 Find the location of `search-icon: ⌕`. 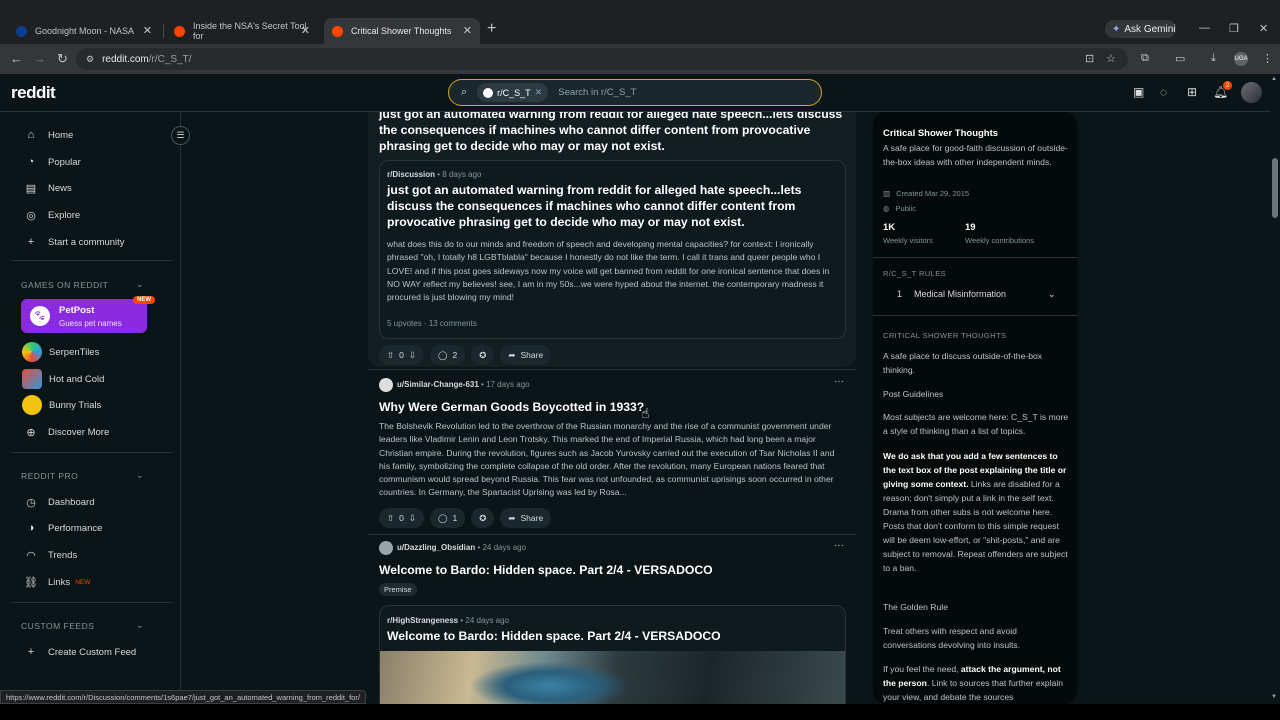

search-icon: ⌕ is located at coordinates (464, 92).